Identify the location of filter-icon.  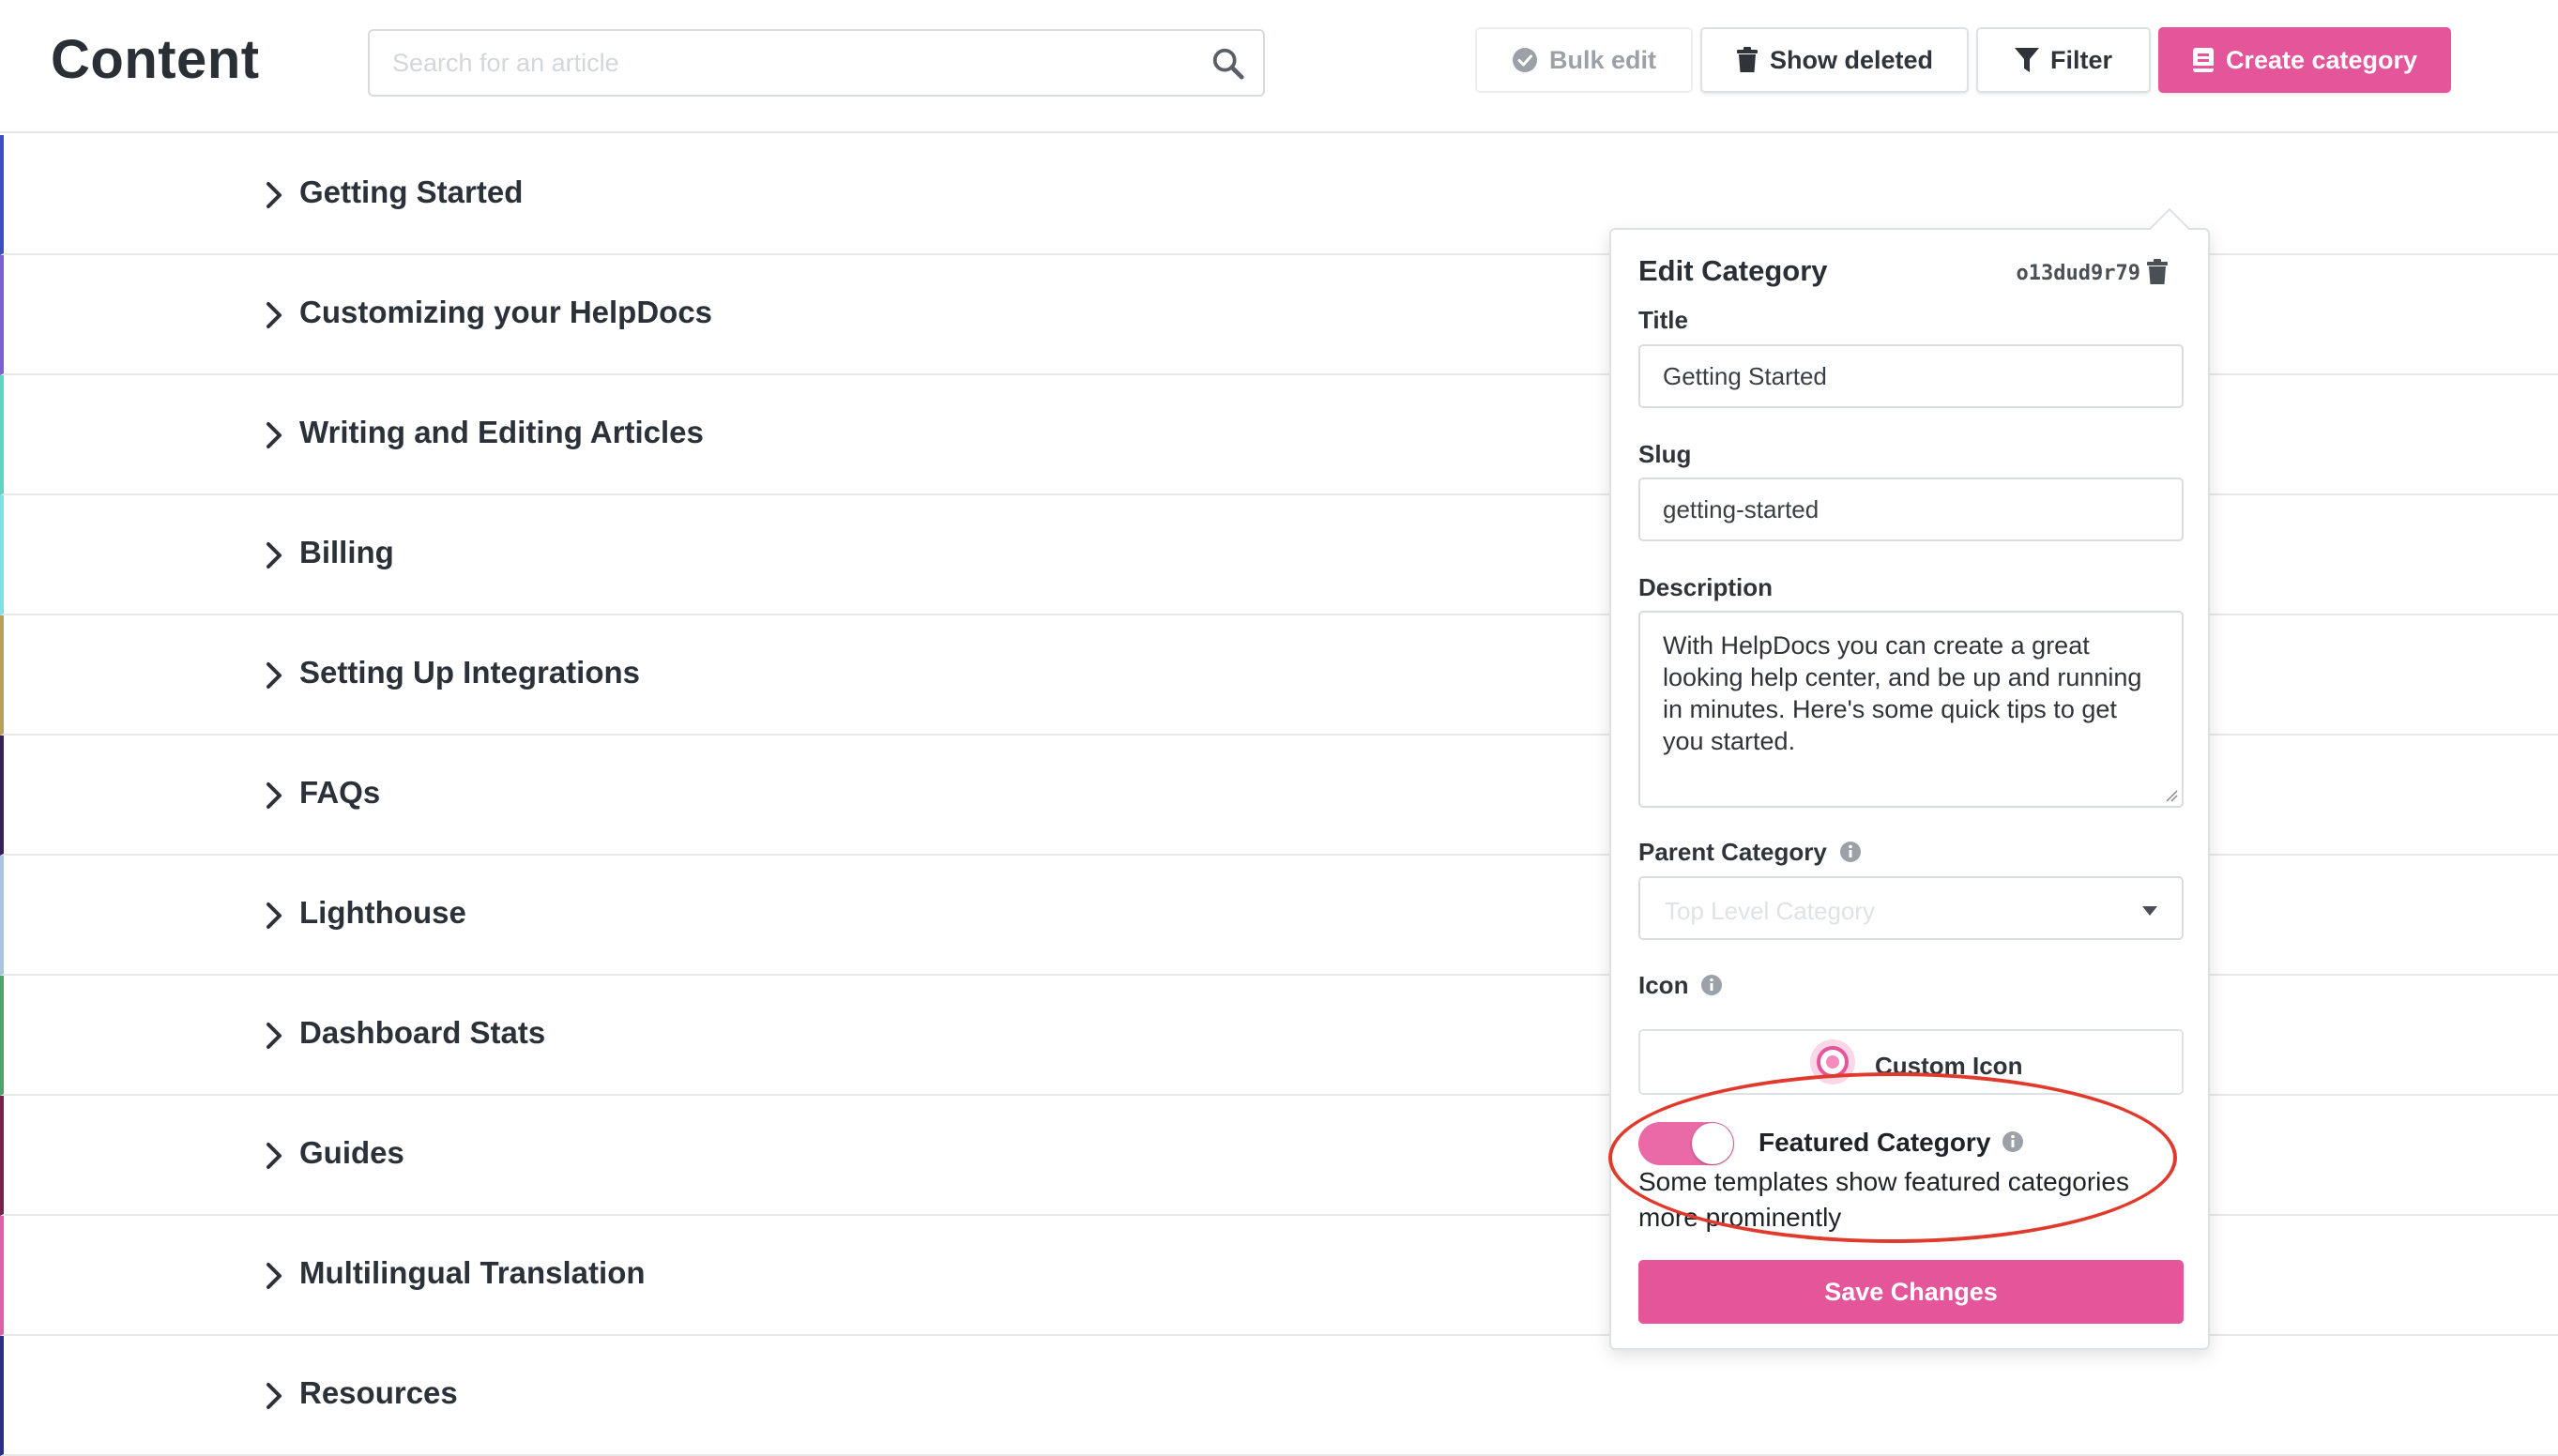
(2026, 60).